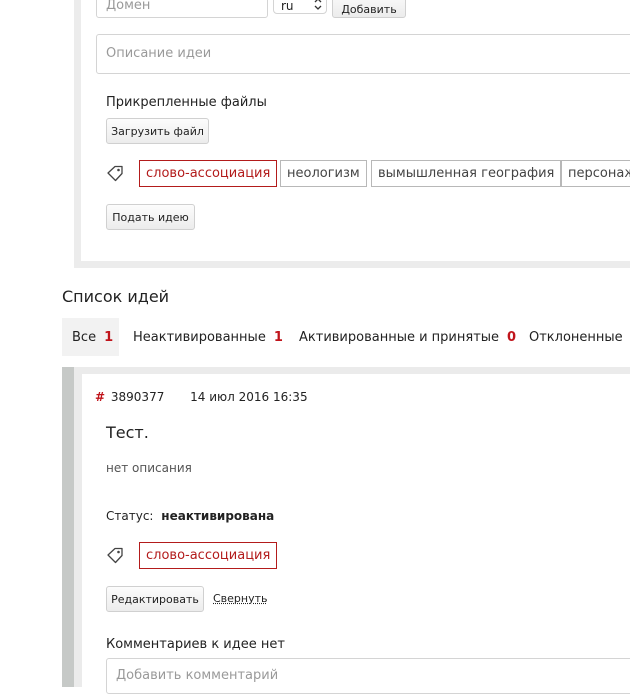  Describe the element at coordinates (249, 397) in the screenshot. I see `idea-date: 14 июл 2016 16:35` at that location.